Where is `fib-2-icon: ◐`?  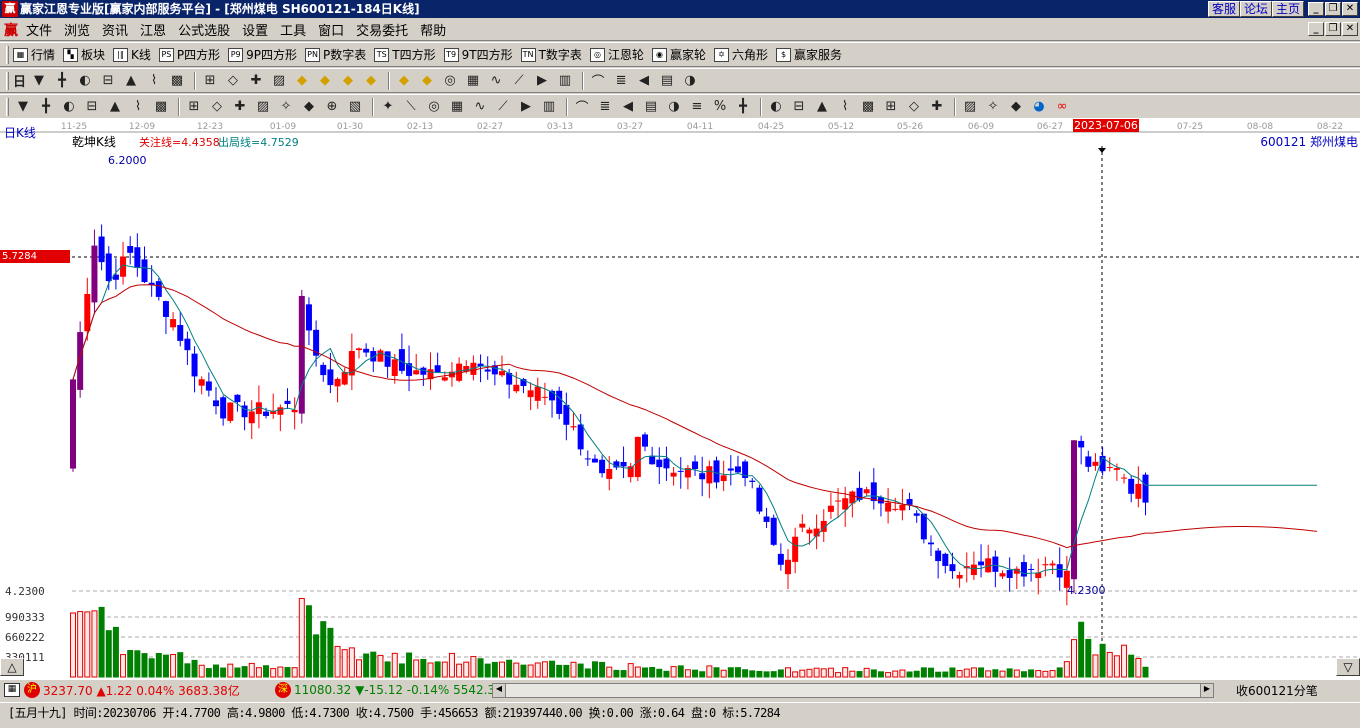
fib-2-icon: ◐ is located at coordinates (776, 107).